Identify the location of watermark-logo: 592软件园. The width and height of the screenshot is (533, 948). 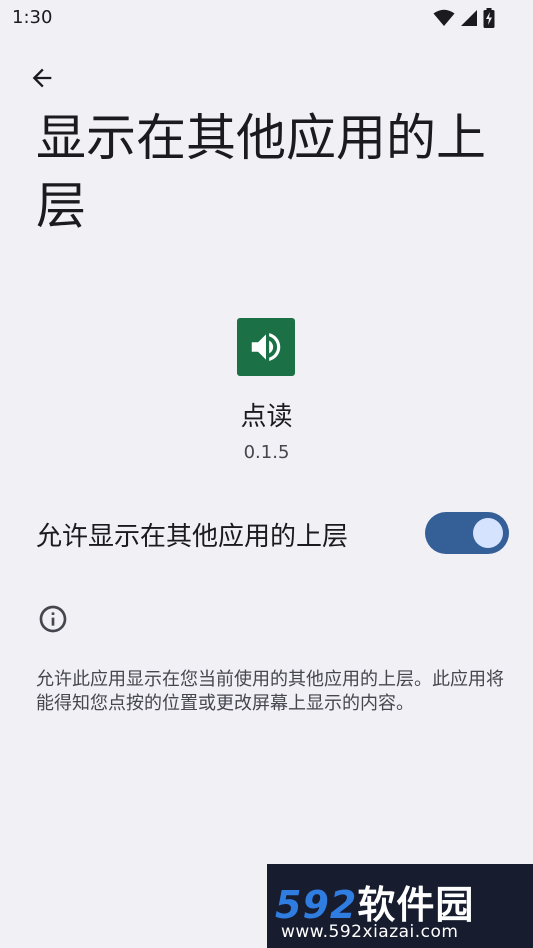
(374, 901).